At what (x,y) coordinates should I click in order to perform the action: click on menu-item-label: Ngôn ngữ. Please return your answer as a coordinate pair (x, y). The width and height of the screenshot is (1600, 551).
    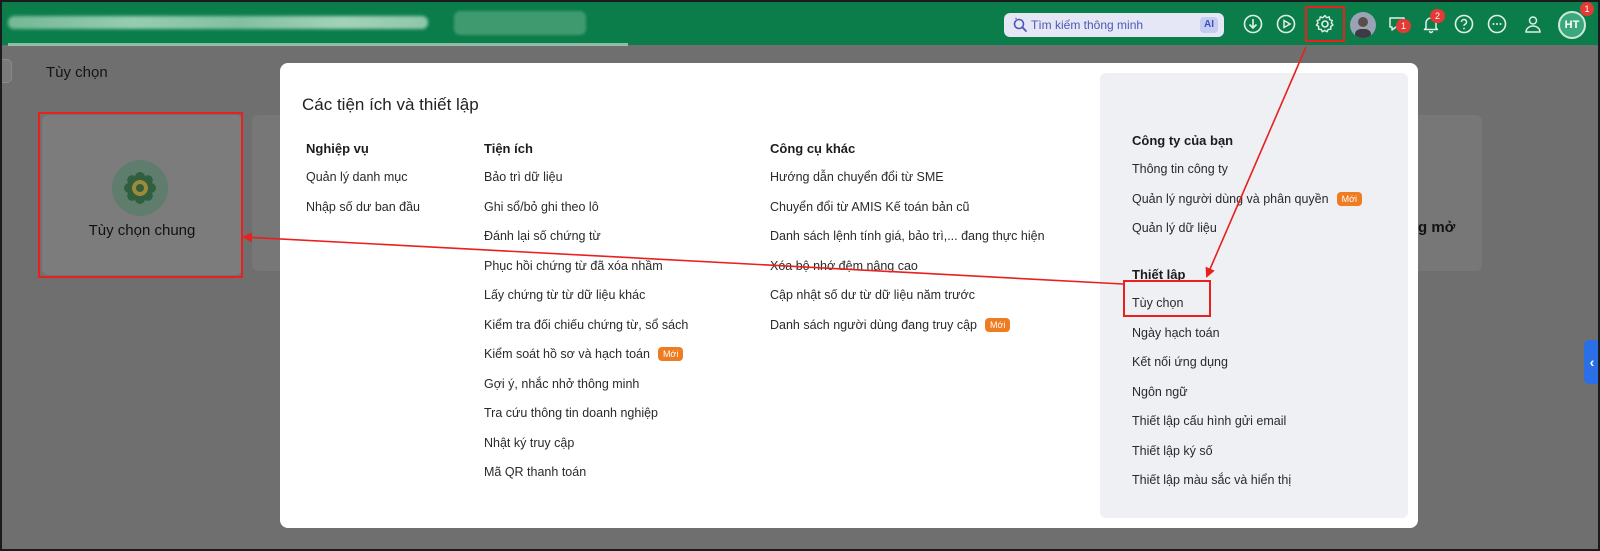
    Looking at the image, I should click on (1160, 391).